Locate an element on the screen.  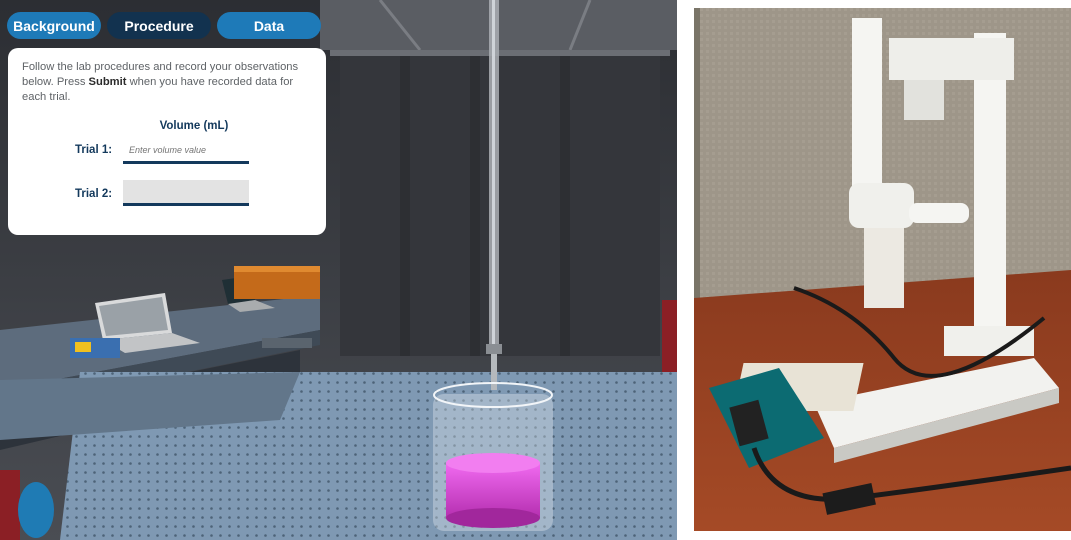
beaker-icon is located at coordinates (493, 456).